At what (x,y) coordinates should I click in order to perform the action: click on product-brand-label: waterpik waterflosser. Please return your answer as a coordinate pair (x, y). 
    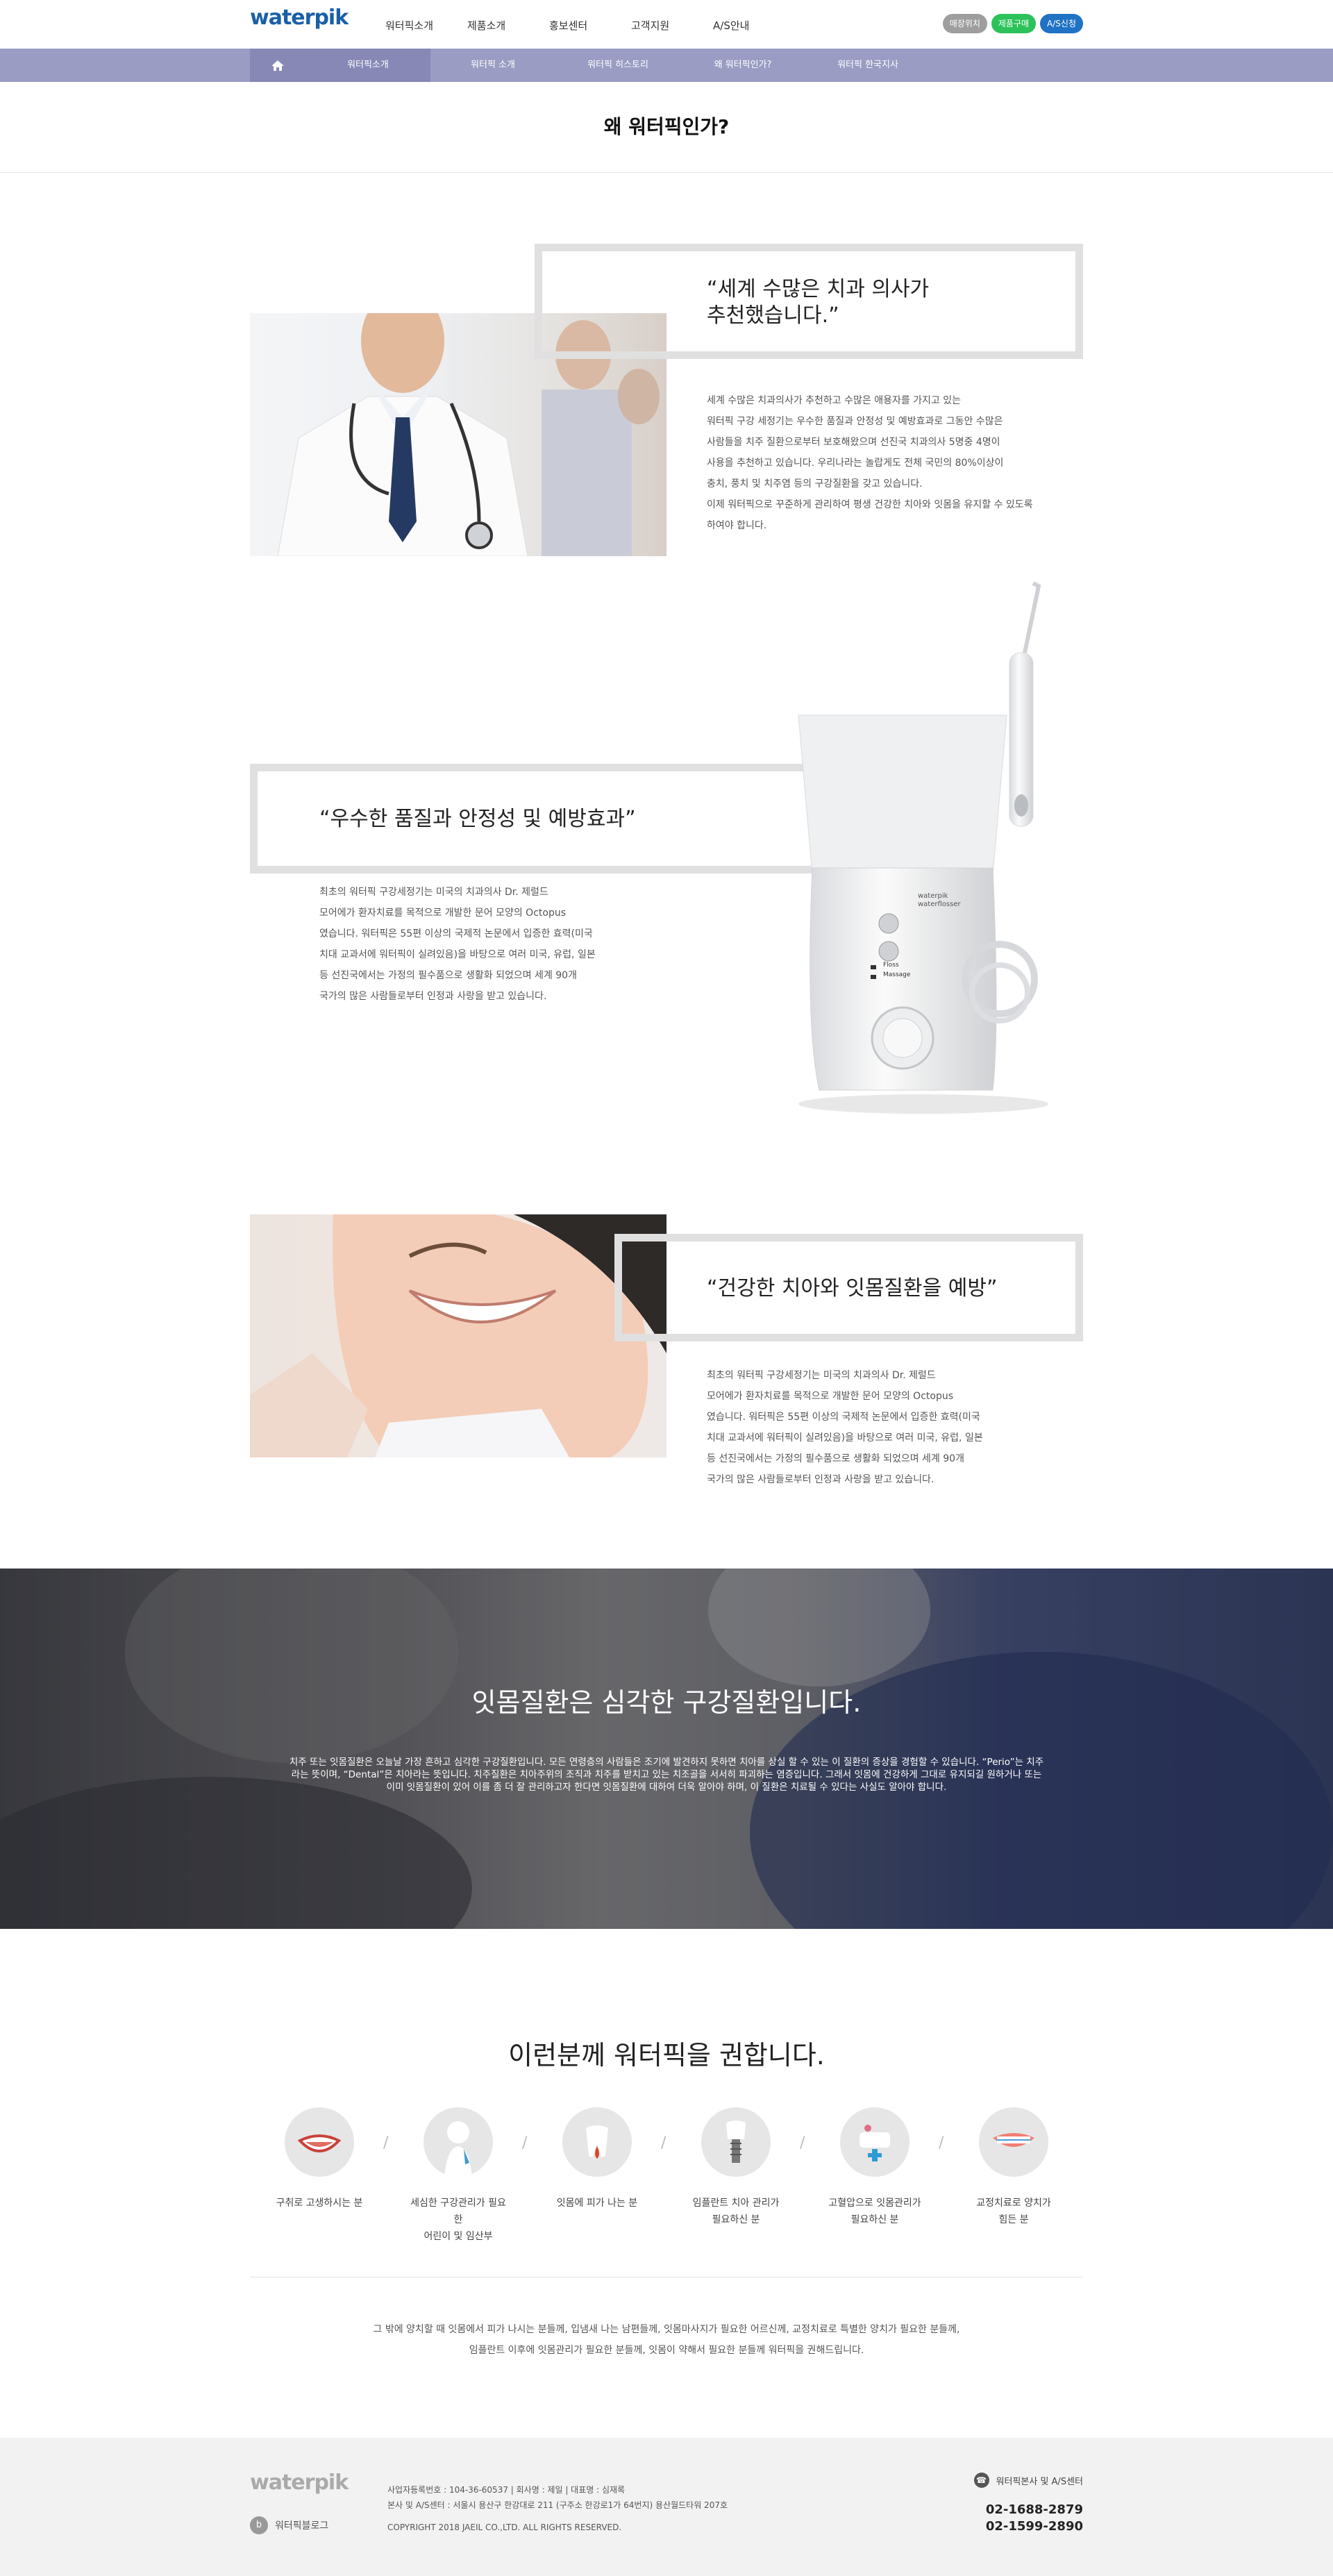
    Looking at the image, I should click on (939, 900).